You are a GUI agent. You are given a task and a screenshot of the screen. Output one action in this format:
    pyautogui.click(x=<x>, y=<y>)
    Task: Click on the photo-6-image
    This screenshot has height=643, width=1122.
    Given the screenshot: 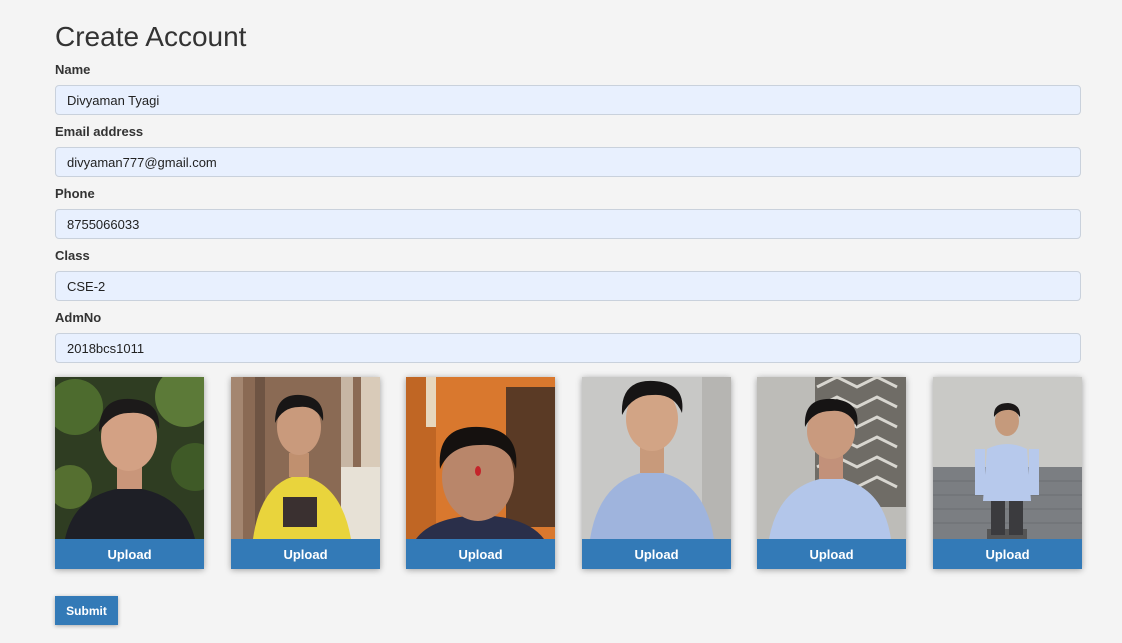 What is the action you would take?
    pyautogui.click(x=1007, y=458)
    